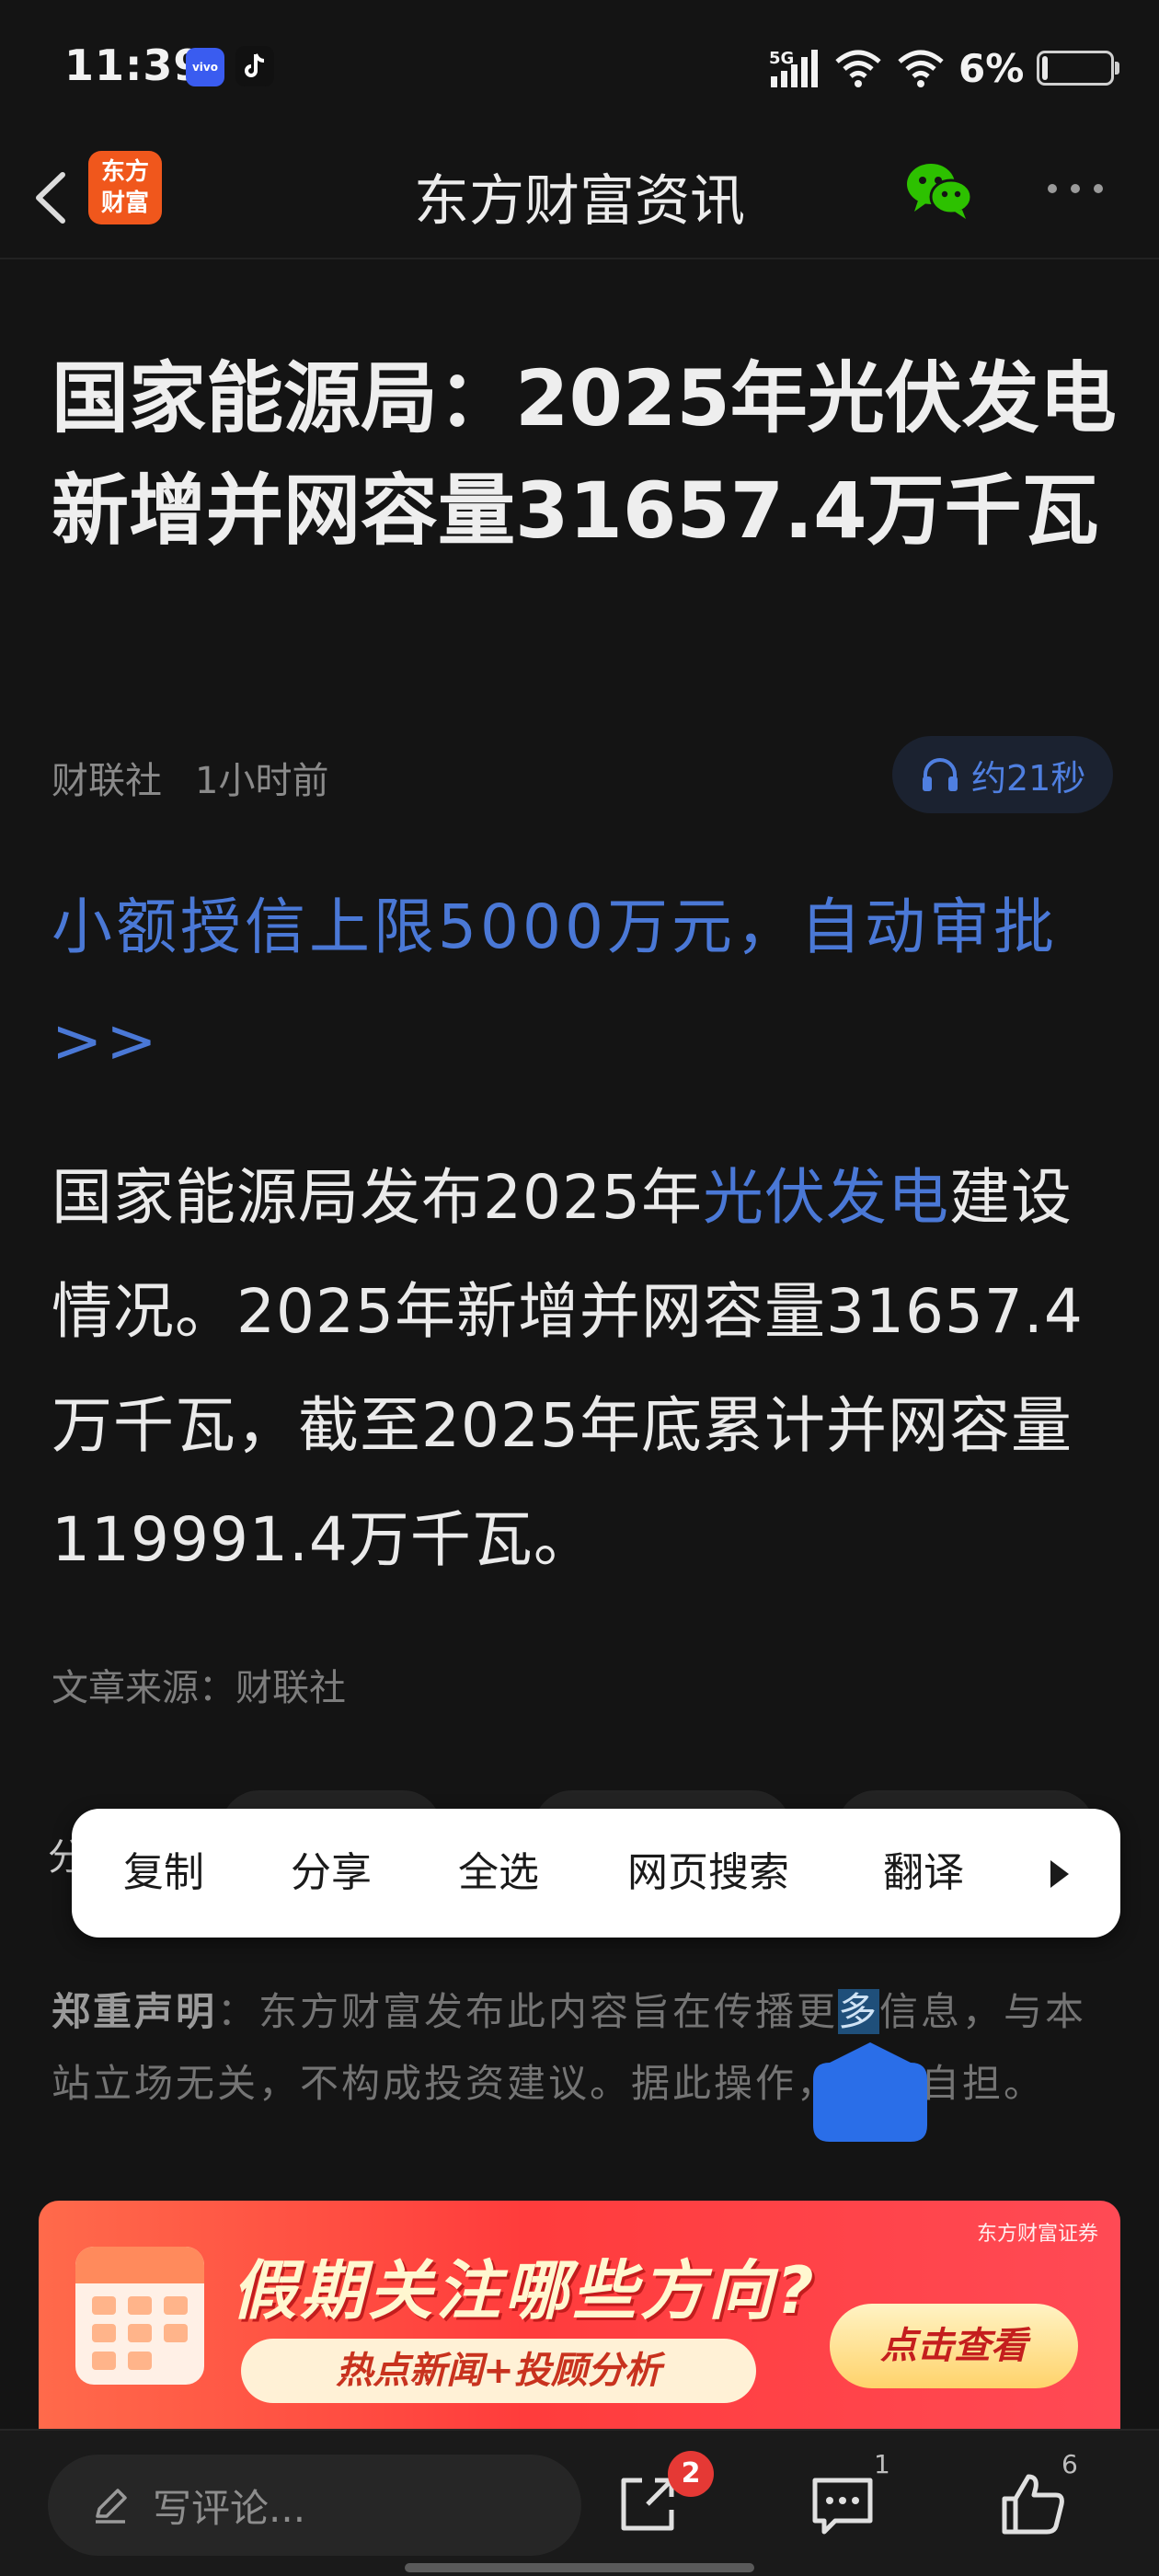 The width and height of the screenshot is (1159, 2576). Describe the element at coordinates (1034, 2504) in the screenshot. I see `thumbs-up-icon` at that location.